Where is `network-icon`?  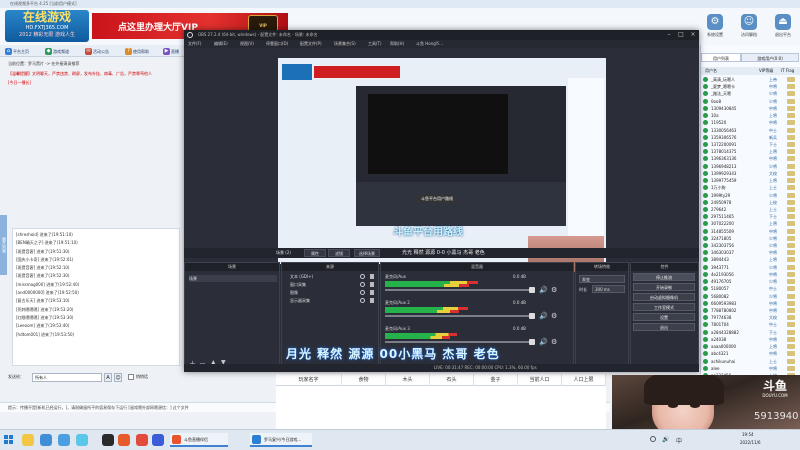
network-icon is located at coordinates (653, 439).